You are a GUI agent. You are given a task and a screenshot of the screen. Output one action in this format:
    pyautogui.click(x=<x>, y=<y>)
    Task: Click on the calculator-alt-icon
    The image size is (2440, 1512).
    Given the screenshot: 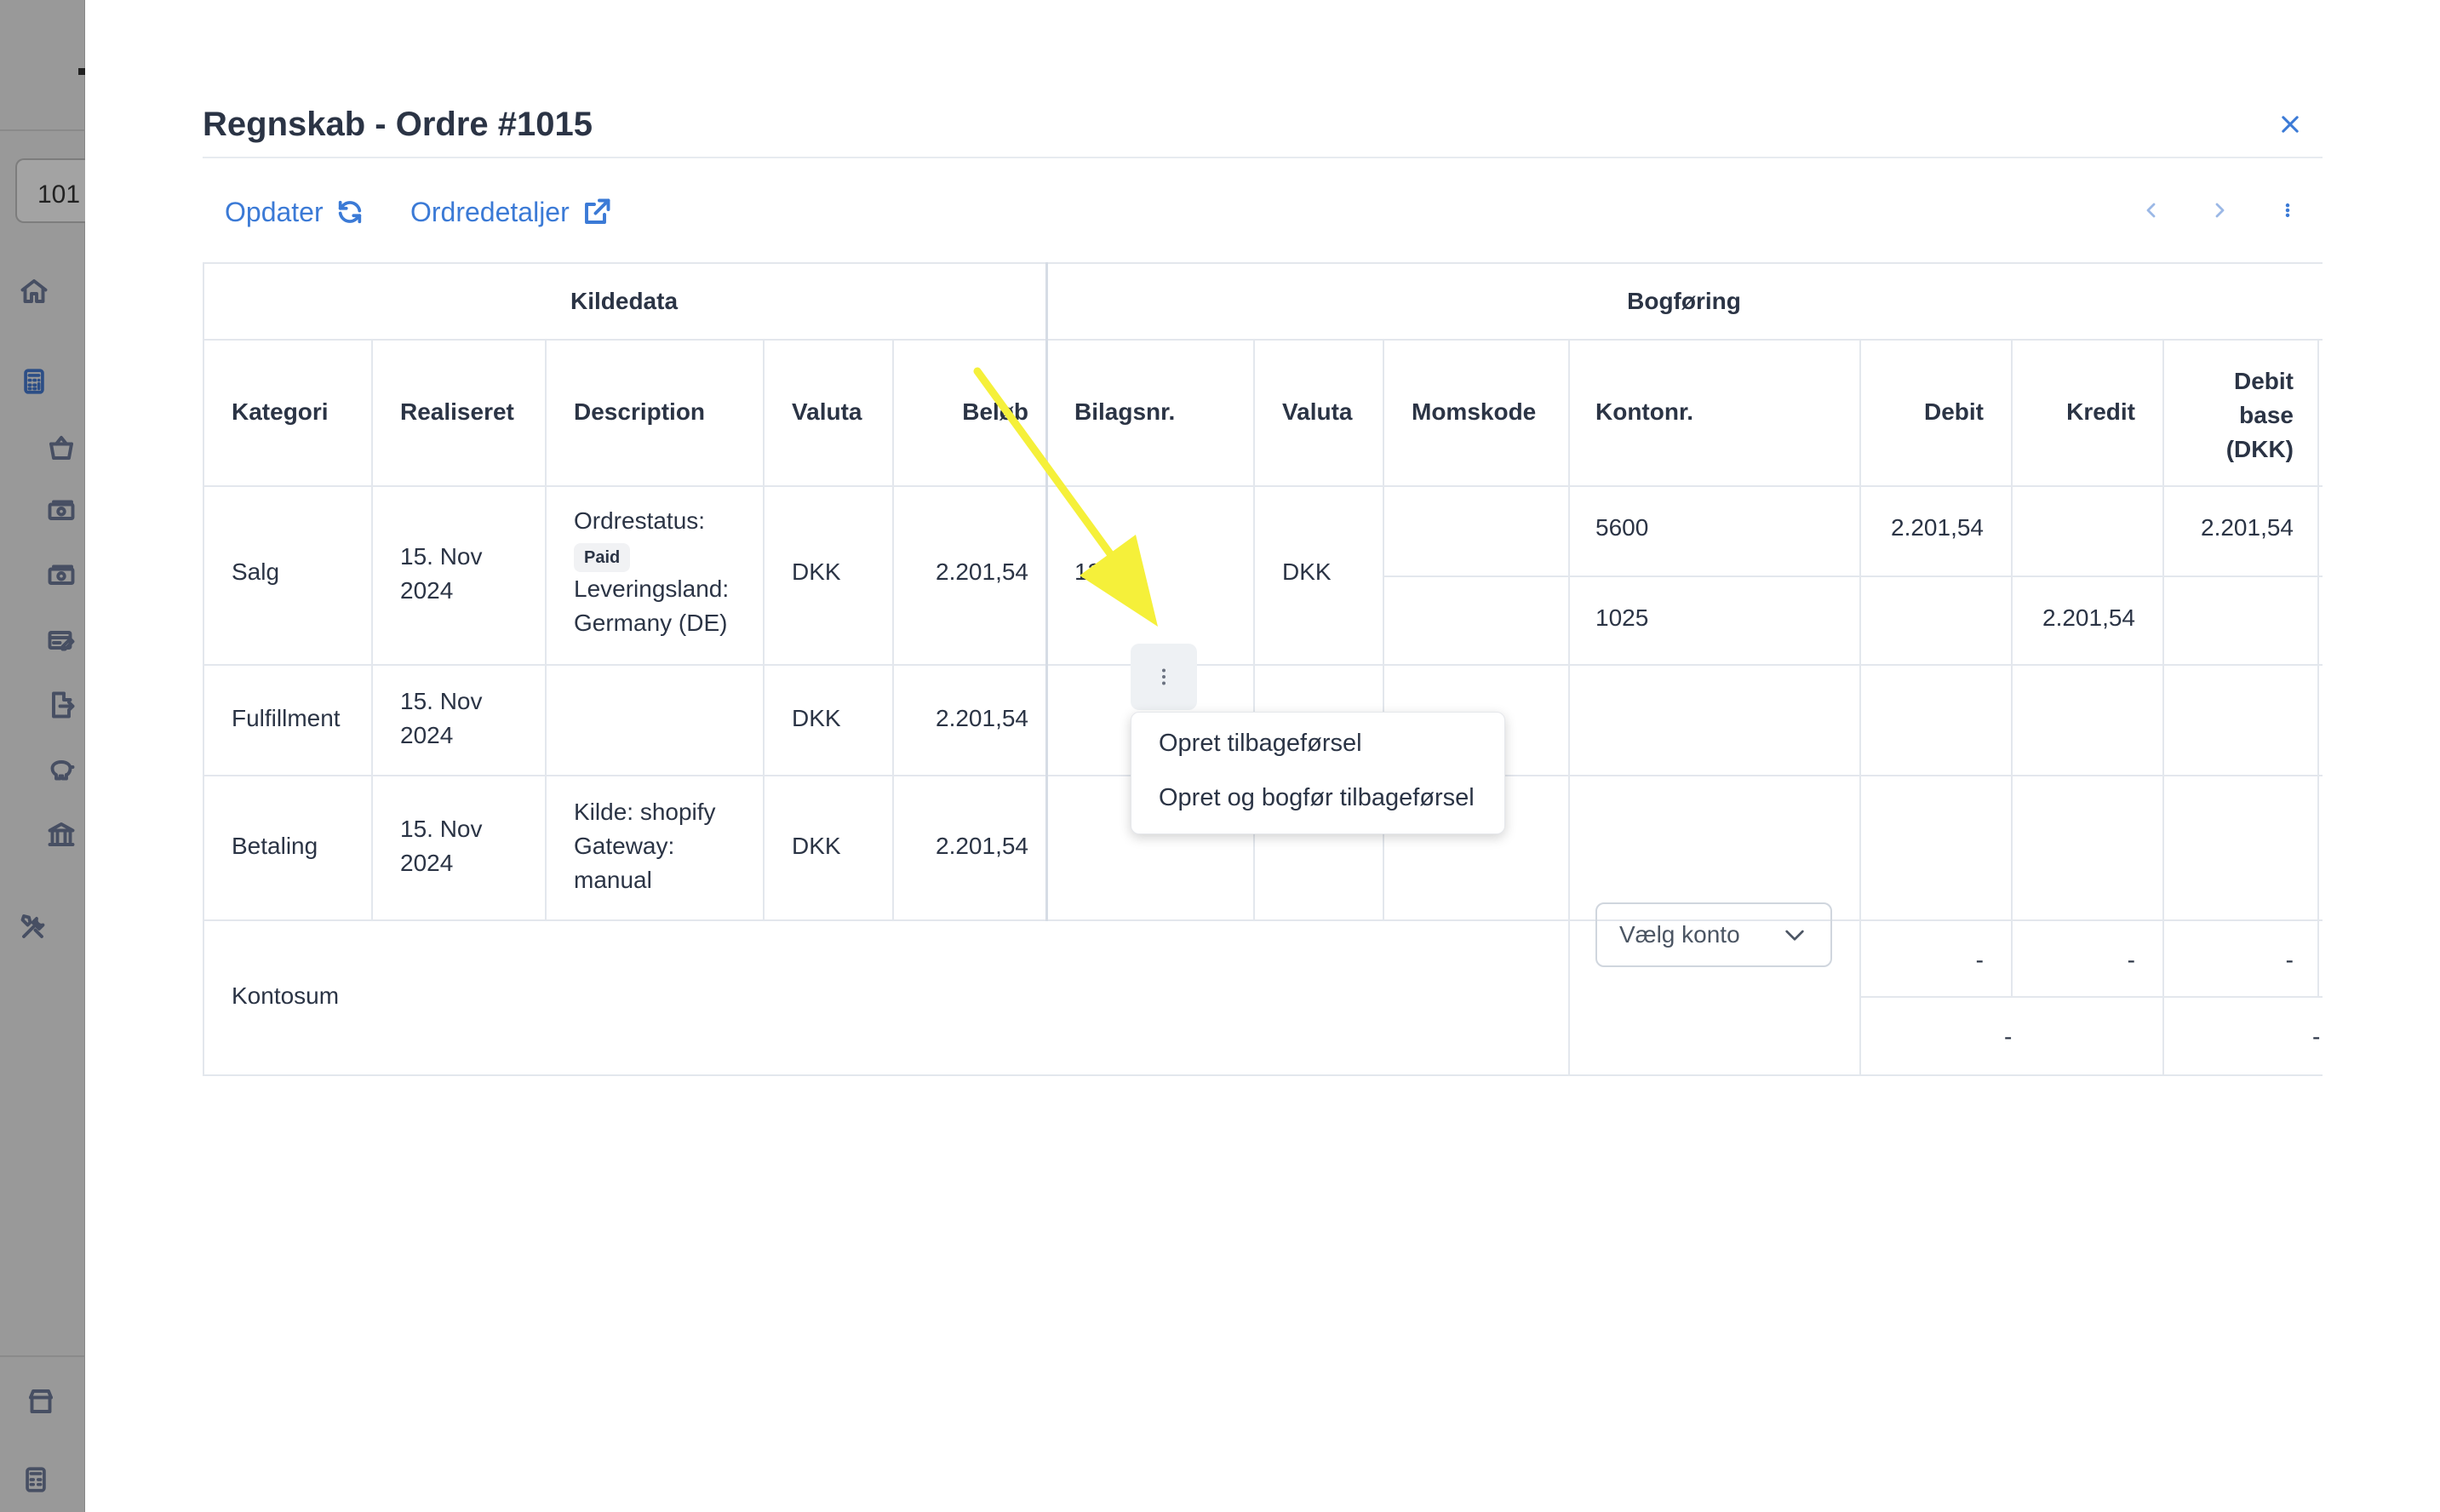 What is the action you would take?
    pyautogui.click(x=36, y=1480)
    